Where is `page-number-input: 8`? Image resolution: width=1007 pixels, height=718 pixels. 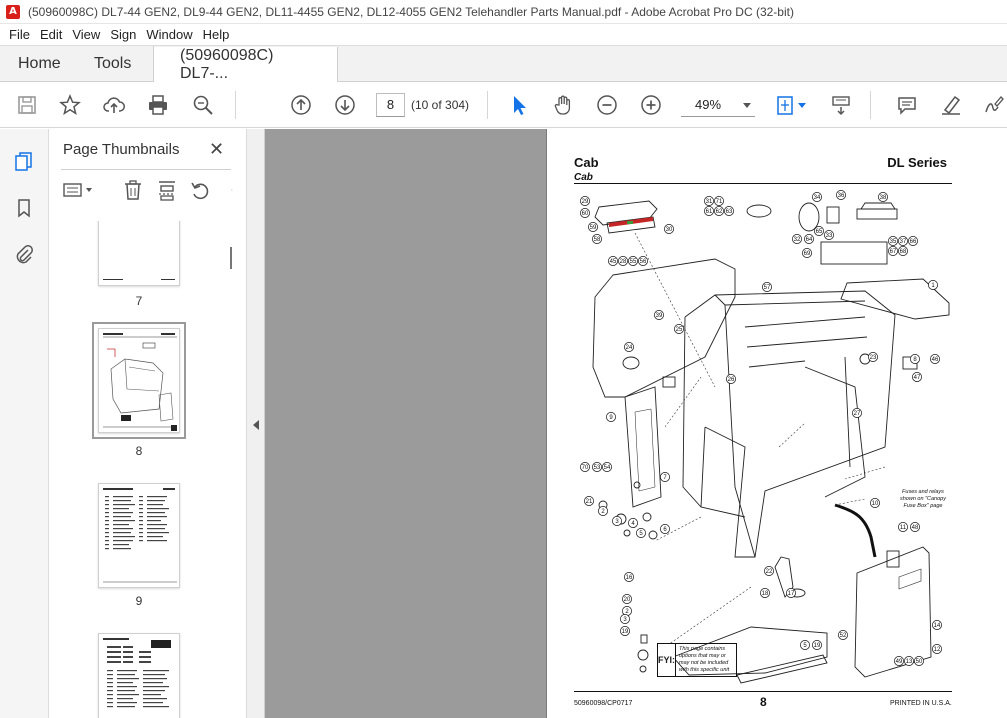 page-number-input: 8 is located at coordinates (390, 105).